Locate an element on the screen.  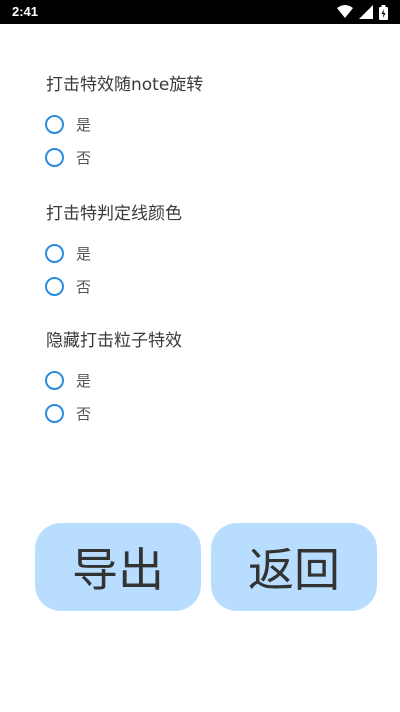
hide-particles-no-option: 否 is located at coordinates (68, 413).